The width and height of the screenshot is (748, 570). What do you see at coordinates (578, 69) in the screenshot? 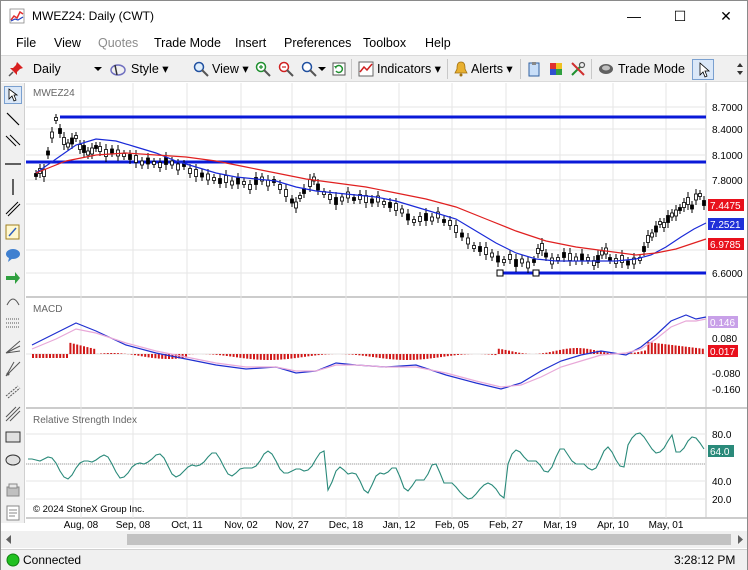
I see `tools-icon` at bounding box center [578, 69].